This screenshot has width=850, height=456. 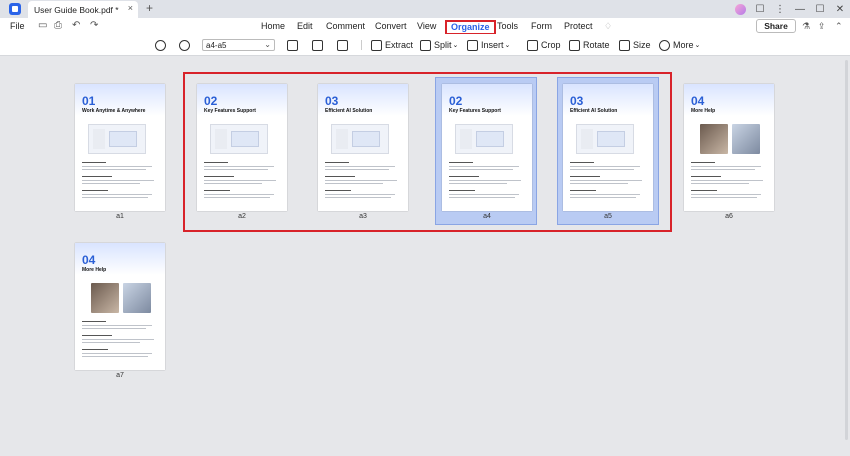 I want to click on tab-organize: Organize, so click(x=470, y=27).